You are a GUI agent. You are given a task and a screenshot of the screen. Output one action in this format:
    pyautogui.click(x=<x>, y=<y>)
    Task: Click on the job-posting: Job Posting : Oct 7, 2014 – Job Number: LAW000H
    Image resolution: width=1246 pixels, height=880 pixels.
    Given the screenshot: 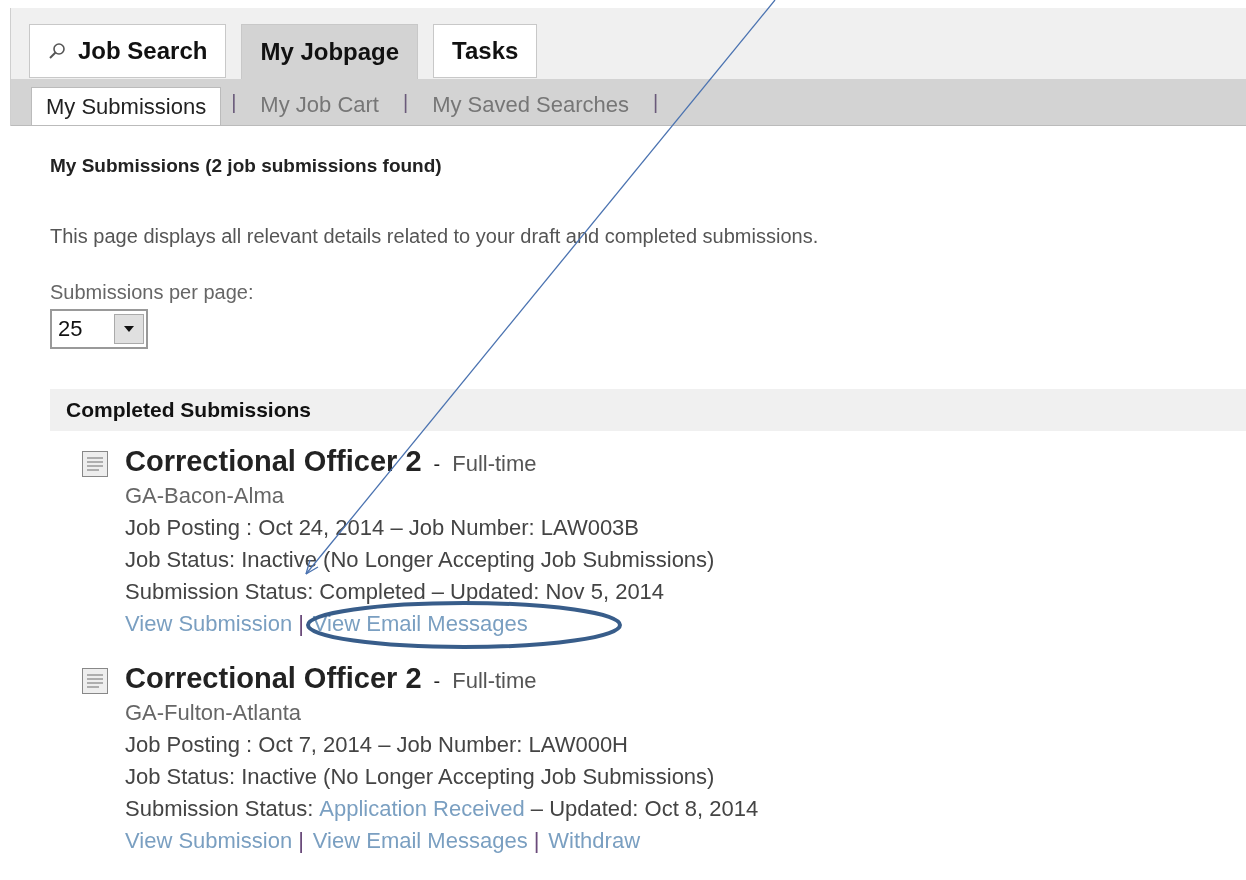 What is the action you would take?
    pyautogui.click(x=376, y=744)
    